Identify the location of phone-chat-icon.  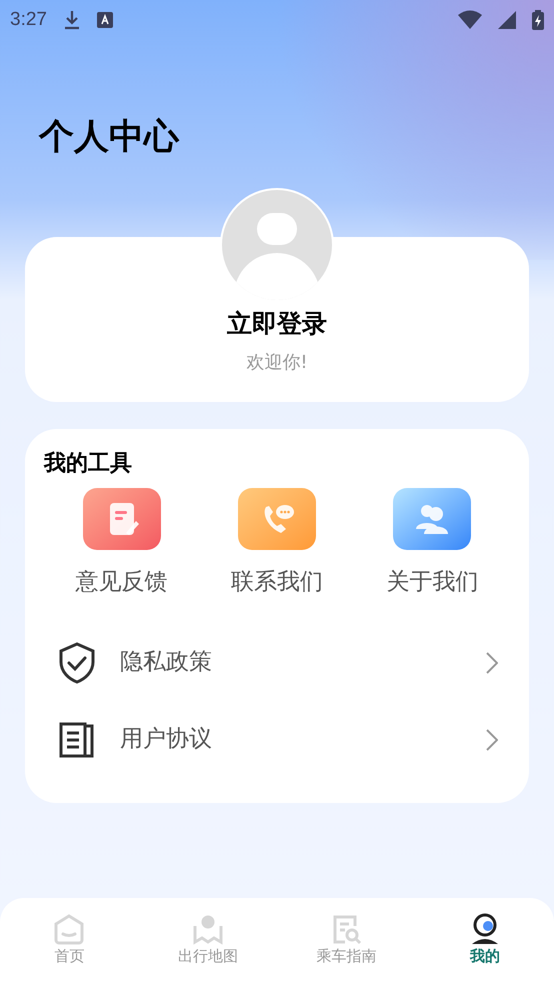
(277, 519).